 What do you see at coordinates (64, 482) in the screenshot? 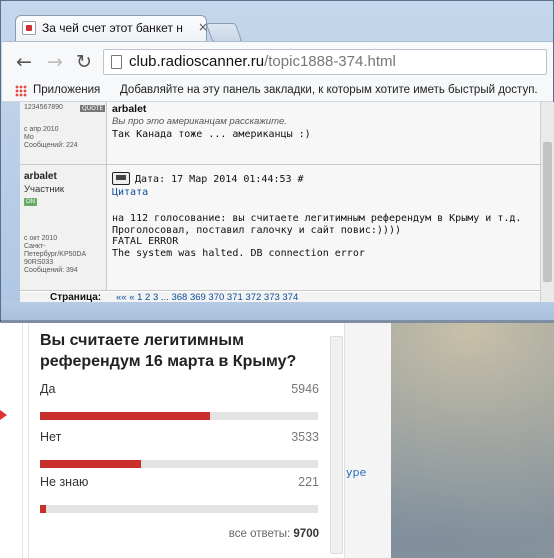
I see `poll-option-dontknow-label: Не знаю` at bounding box center [64, 482].